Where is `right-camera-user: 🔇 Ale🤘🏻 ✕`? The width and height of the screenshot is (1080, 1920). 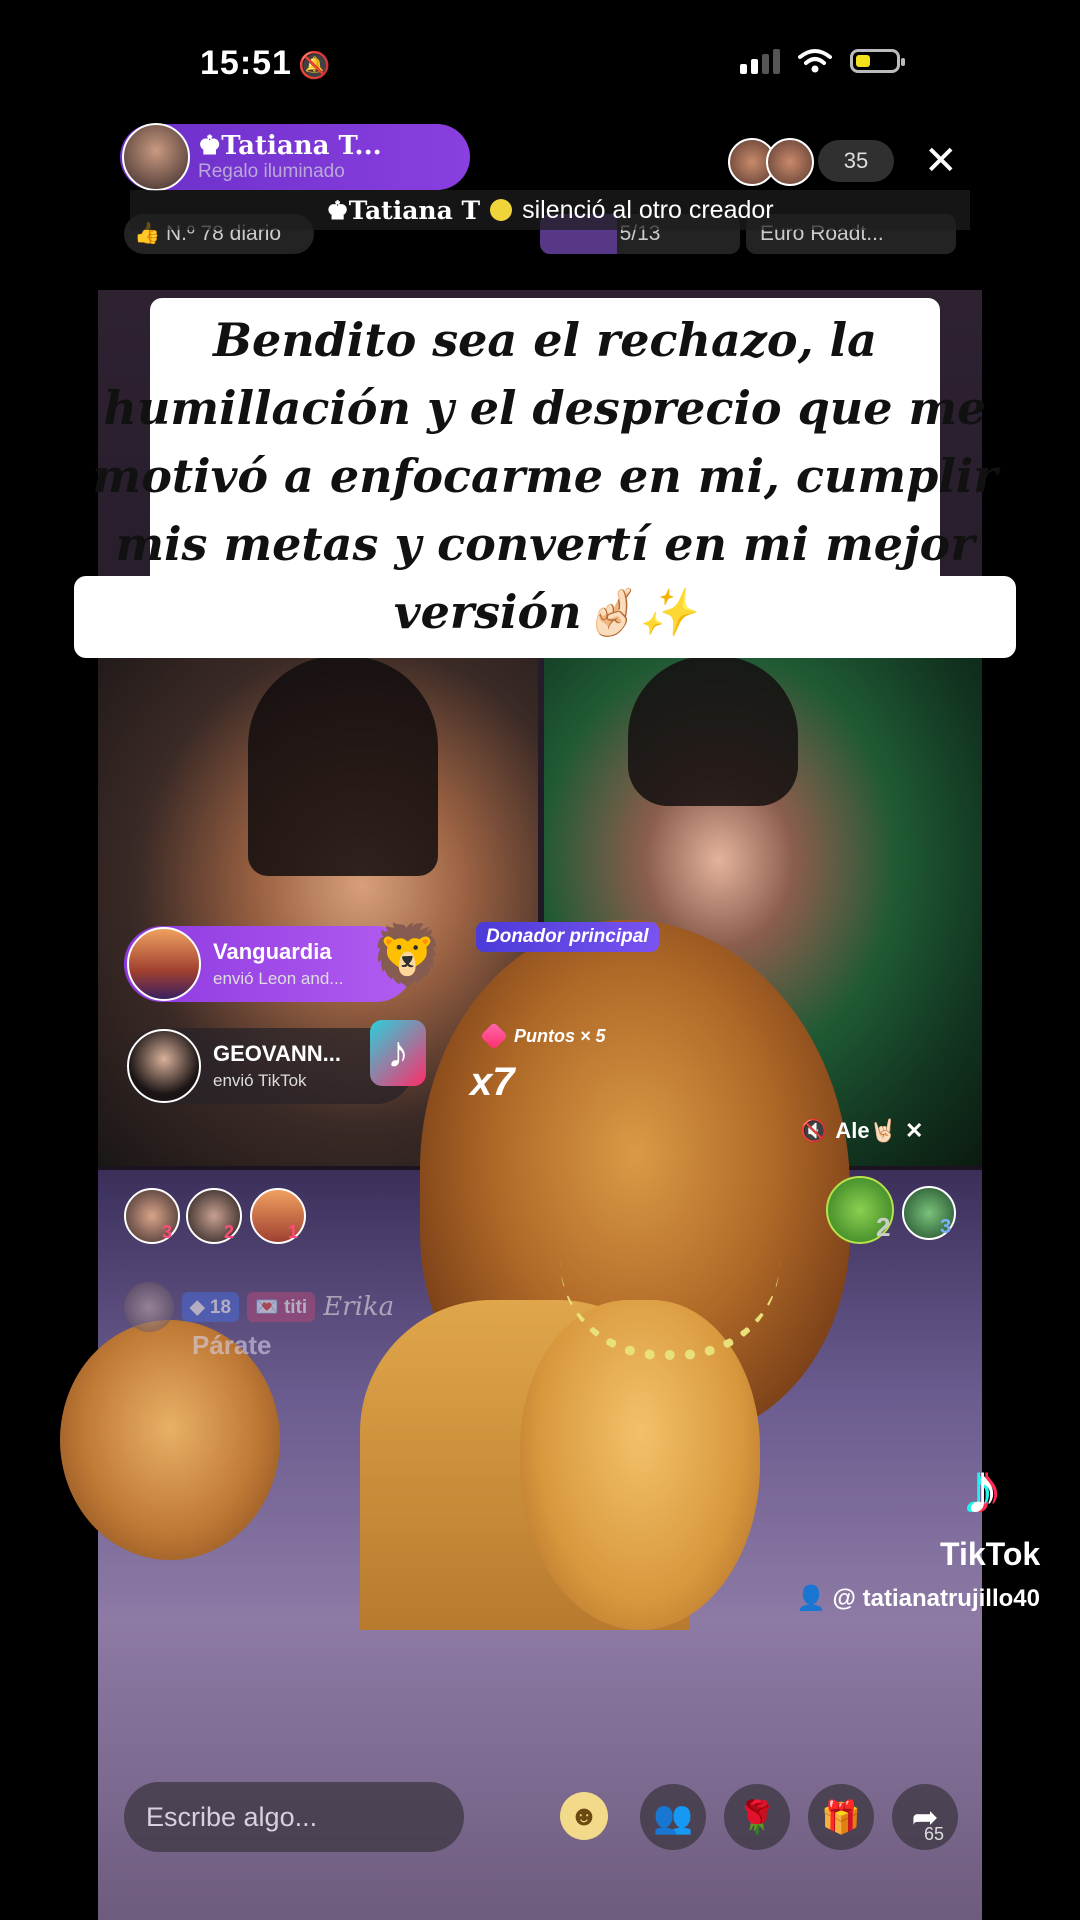
right-camera-user: 🔇 Ale🤘🏻 ✕ is located at coordinates (861, 1131).